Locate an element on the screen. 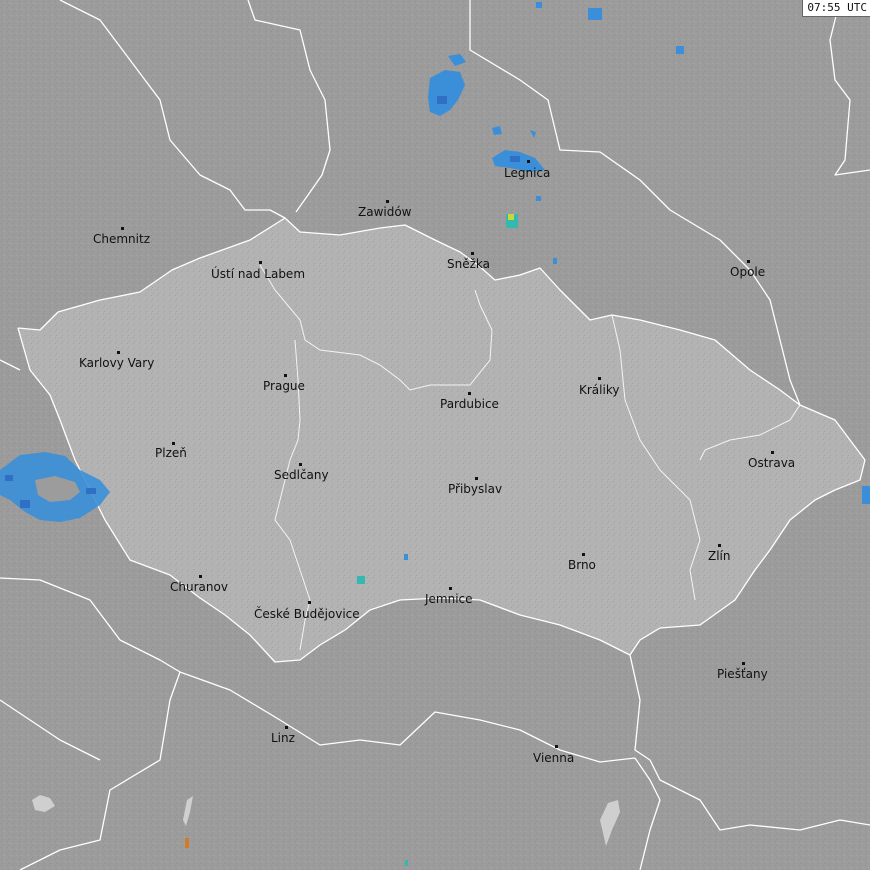 Image resolution: width=870 pixels, height=870 pixels. city-label-linz: Linz is located at coordinates (283, 738).